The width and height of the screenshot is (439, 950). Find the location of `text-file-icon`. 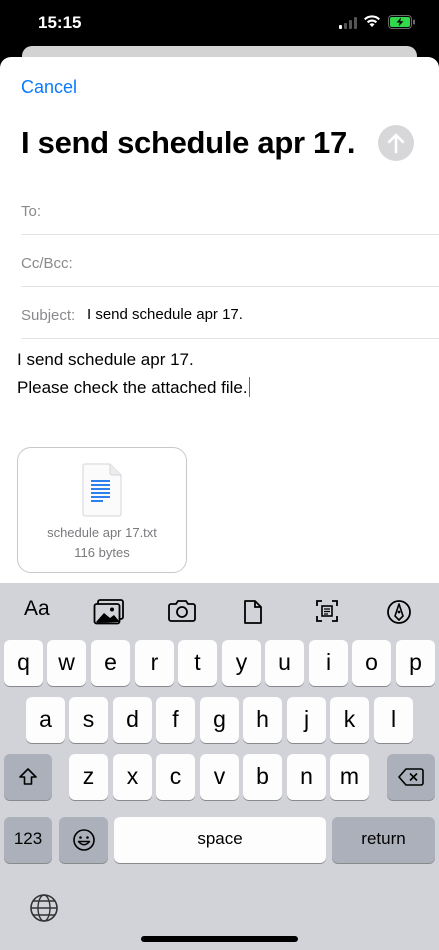

text-file-icon is located at coordinates (102, 492).